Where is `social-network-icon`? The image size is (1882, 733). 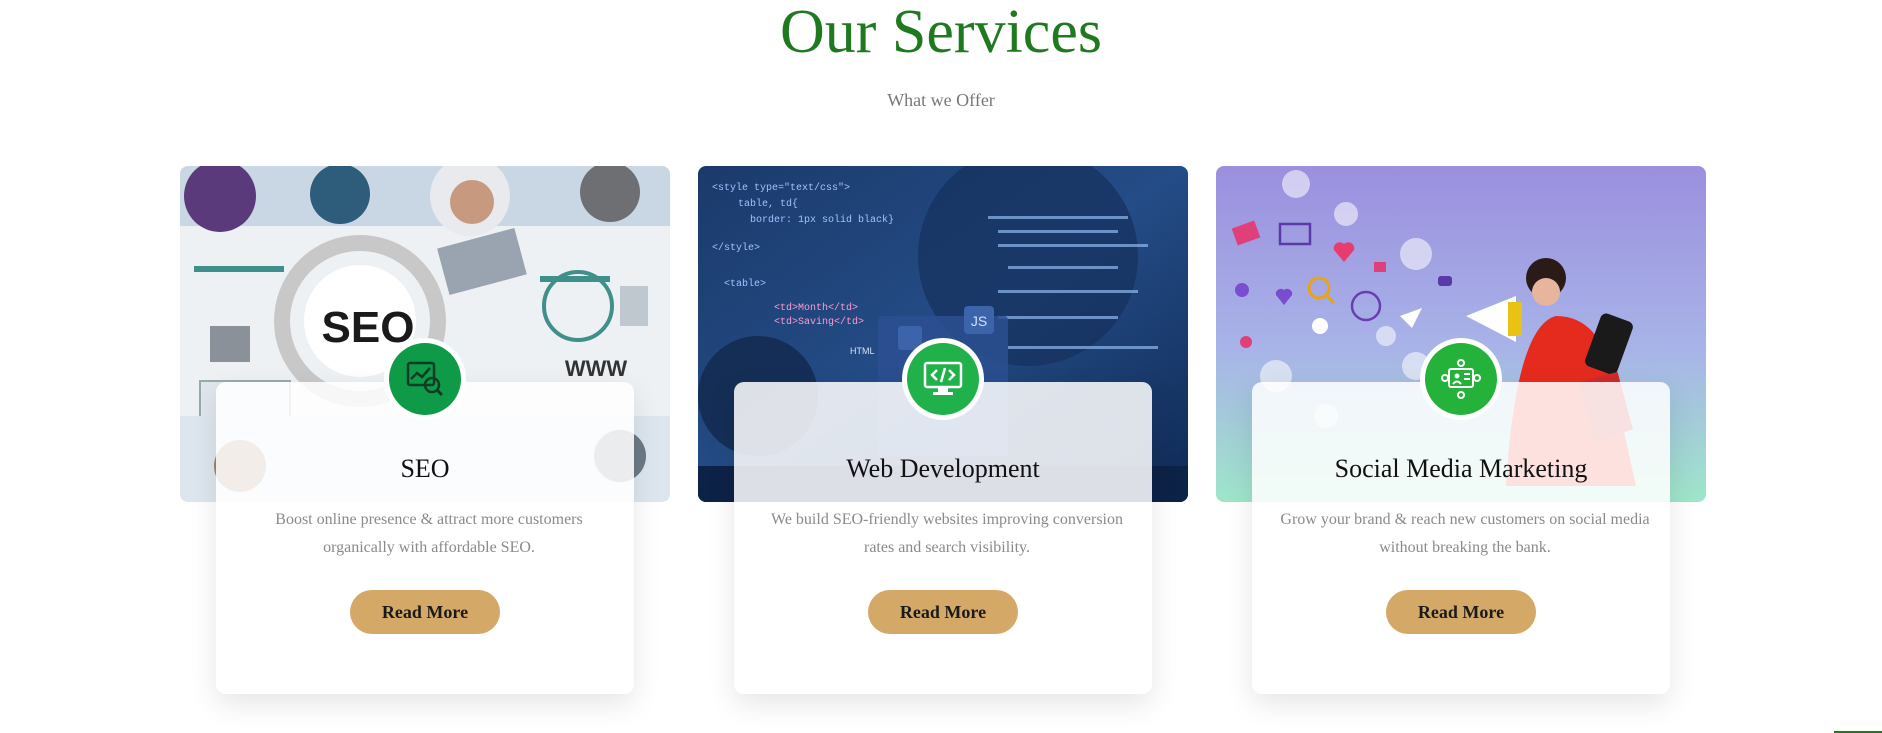 social-network-icon is located at coordinates (1461, 379).